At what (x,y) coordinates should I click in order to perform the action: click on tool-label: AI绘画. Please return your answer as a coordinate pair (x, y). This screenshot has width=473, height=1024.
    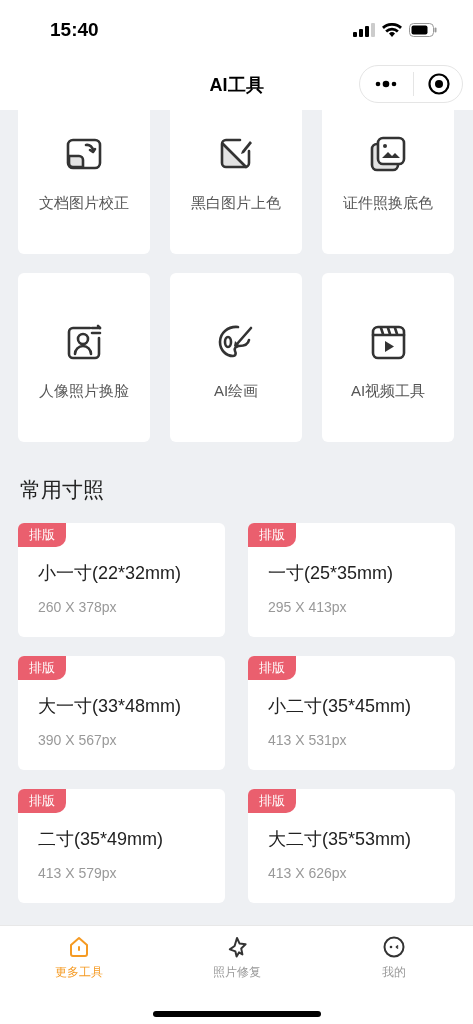
    Looking at the image, I should click on (236, 391).